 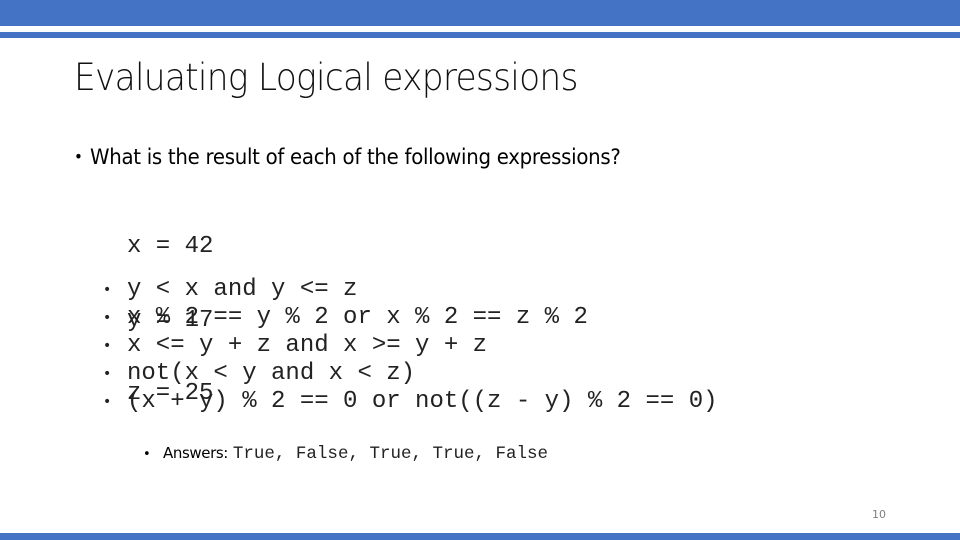 I want to click on answers-values: True, False, True, True, False, so click(x=390, y=454).